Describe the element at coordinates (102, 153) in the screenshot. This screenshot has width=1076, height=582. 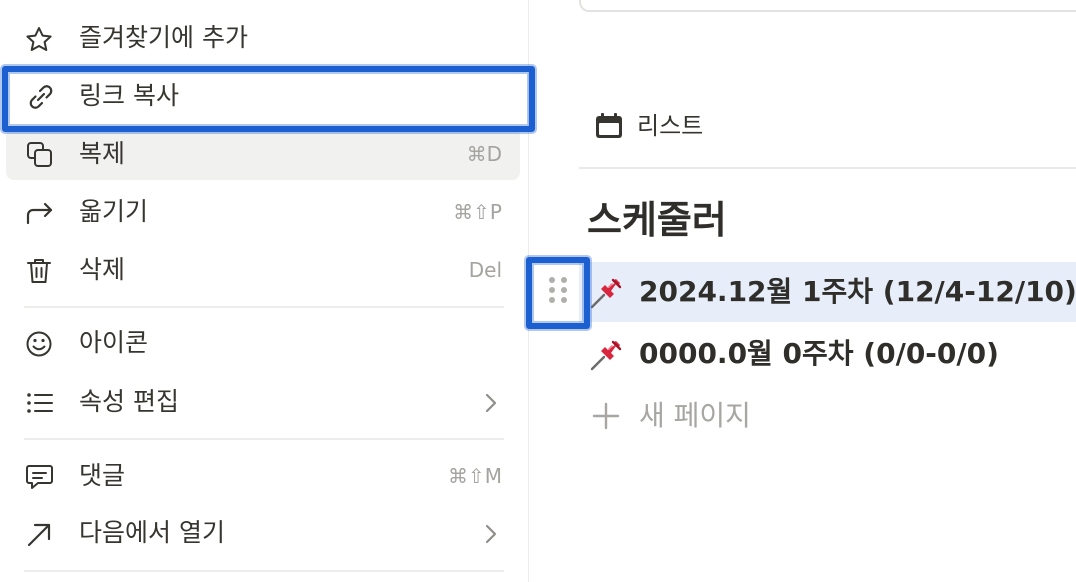
I see `menu-item-label: 복제` at that location.